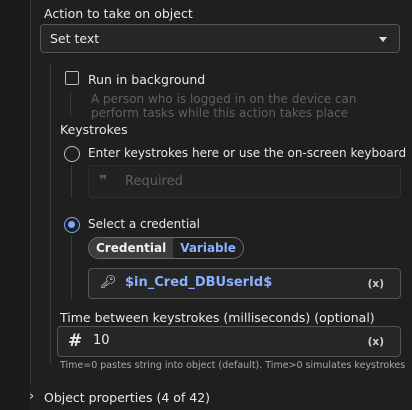  I want to click on outer-rail, so click(30, 192).